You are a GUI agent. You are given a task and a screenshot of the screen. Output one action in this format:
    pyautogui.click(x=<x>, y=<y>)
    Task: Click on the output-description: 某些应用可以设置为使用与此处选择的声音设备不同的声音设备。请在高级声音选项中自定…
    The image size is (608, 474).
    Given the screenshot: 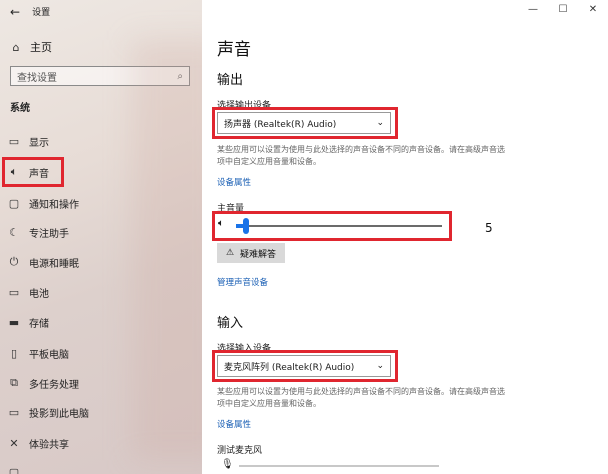 What is the action you would take?
    pyautogui.click(x=361, y=155)
    